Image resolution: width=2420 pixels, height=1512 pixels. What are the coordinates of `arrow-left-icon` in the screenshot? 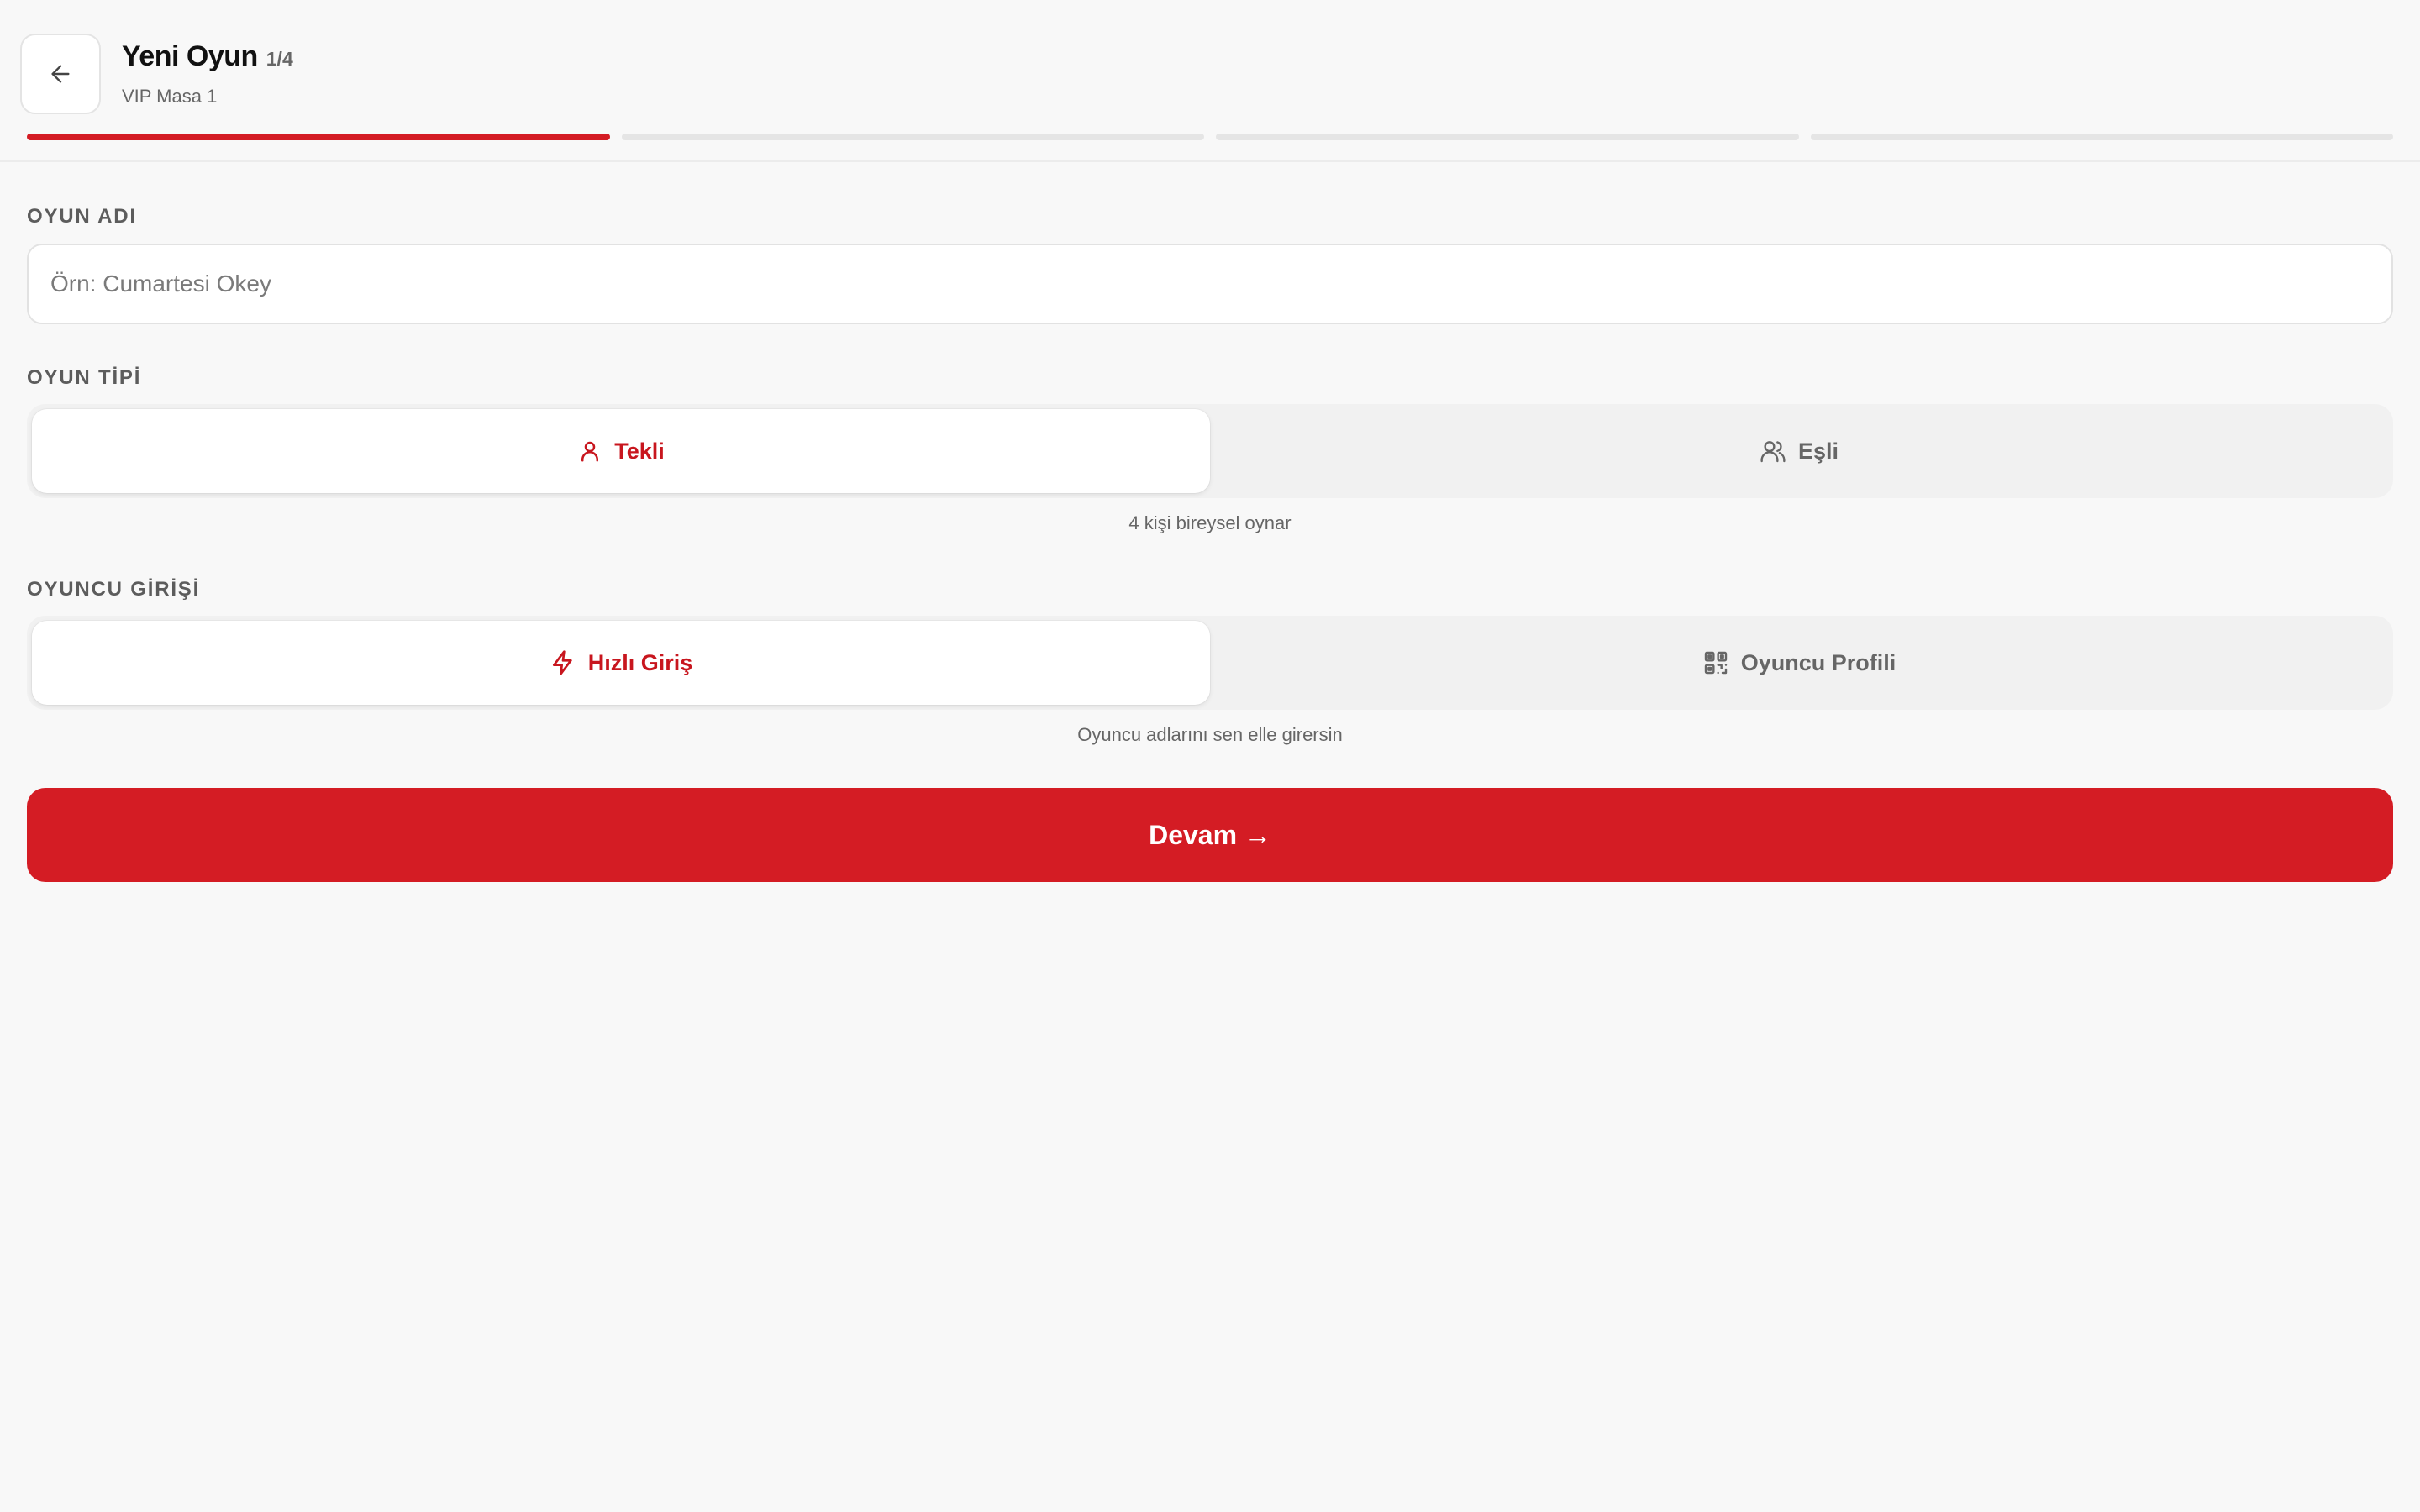 It's located at (60, 73).